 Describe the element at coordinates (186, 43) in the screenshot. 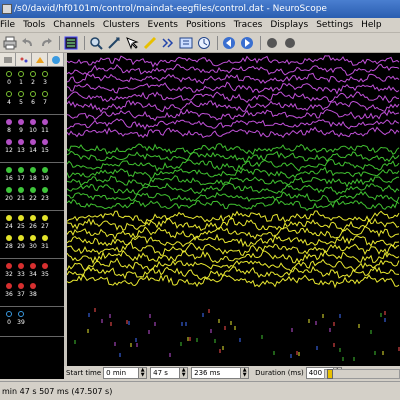

I see `add-event-icon` at that location.